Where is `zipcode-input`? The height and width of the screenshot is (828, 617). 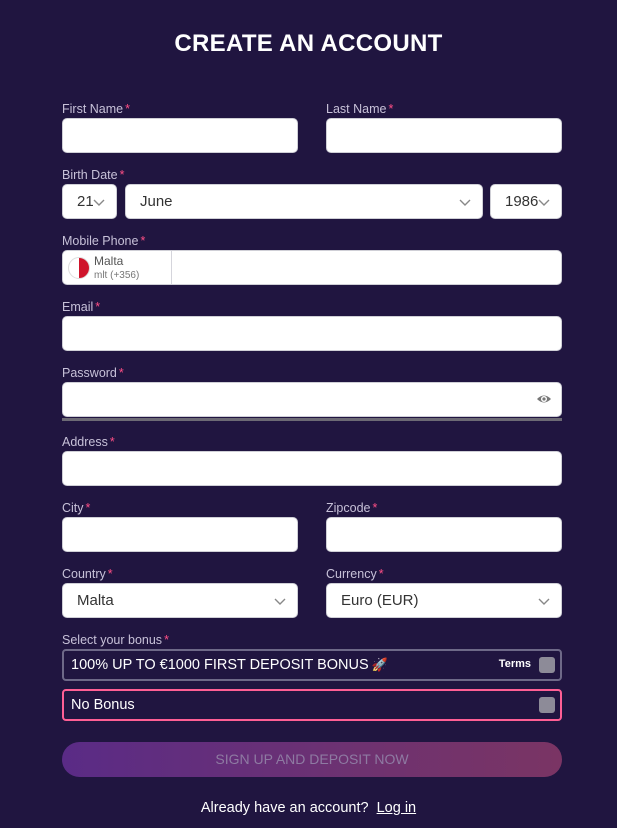
zipcode-input is located at coordinates (444, 534).